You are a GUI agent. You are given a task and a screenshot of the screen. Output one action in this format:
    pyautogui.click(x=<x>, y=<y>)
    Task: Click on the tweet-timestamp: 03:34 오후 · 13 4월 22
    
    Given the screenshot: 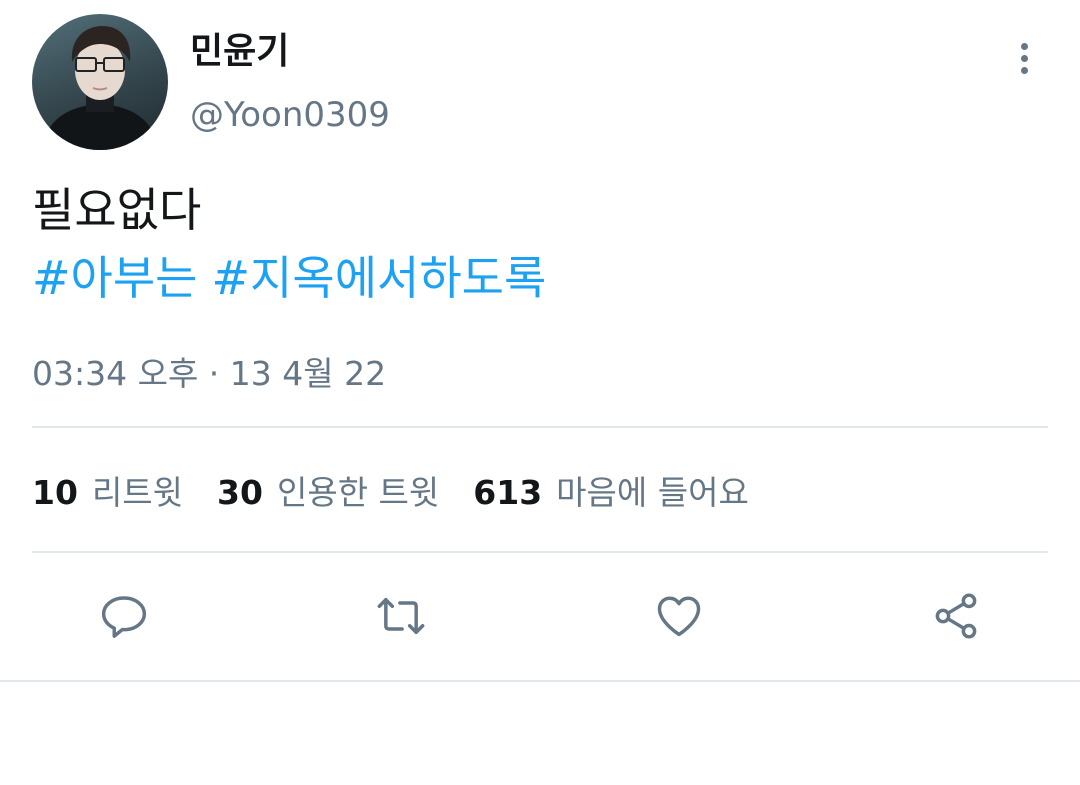 What is the action you would take?
    pyautogui.click(x=209, y=373)
    